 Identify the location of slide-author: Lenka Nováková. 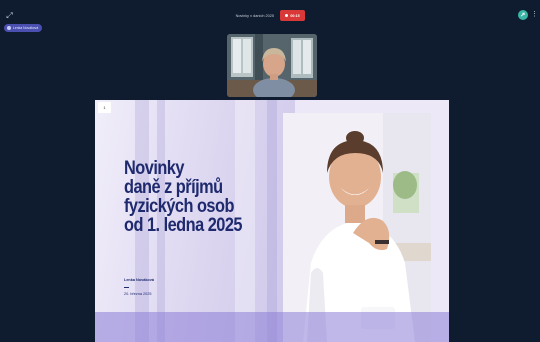
(139, 280).